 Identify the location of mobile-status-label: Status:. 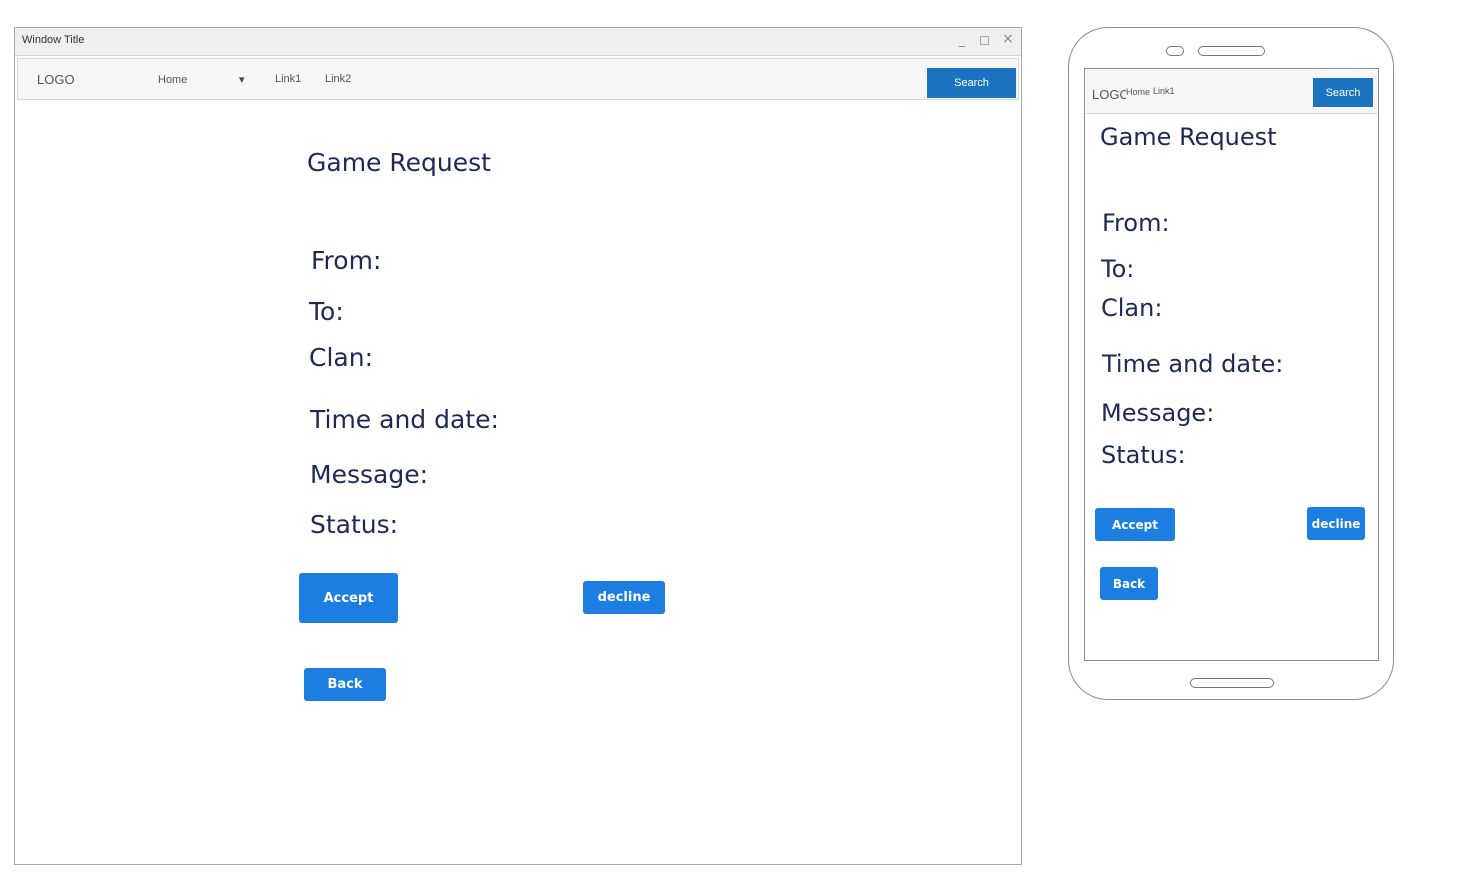
(1143, 455).